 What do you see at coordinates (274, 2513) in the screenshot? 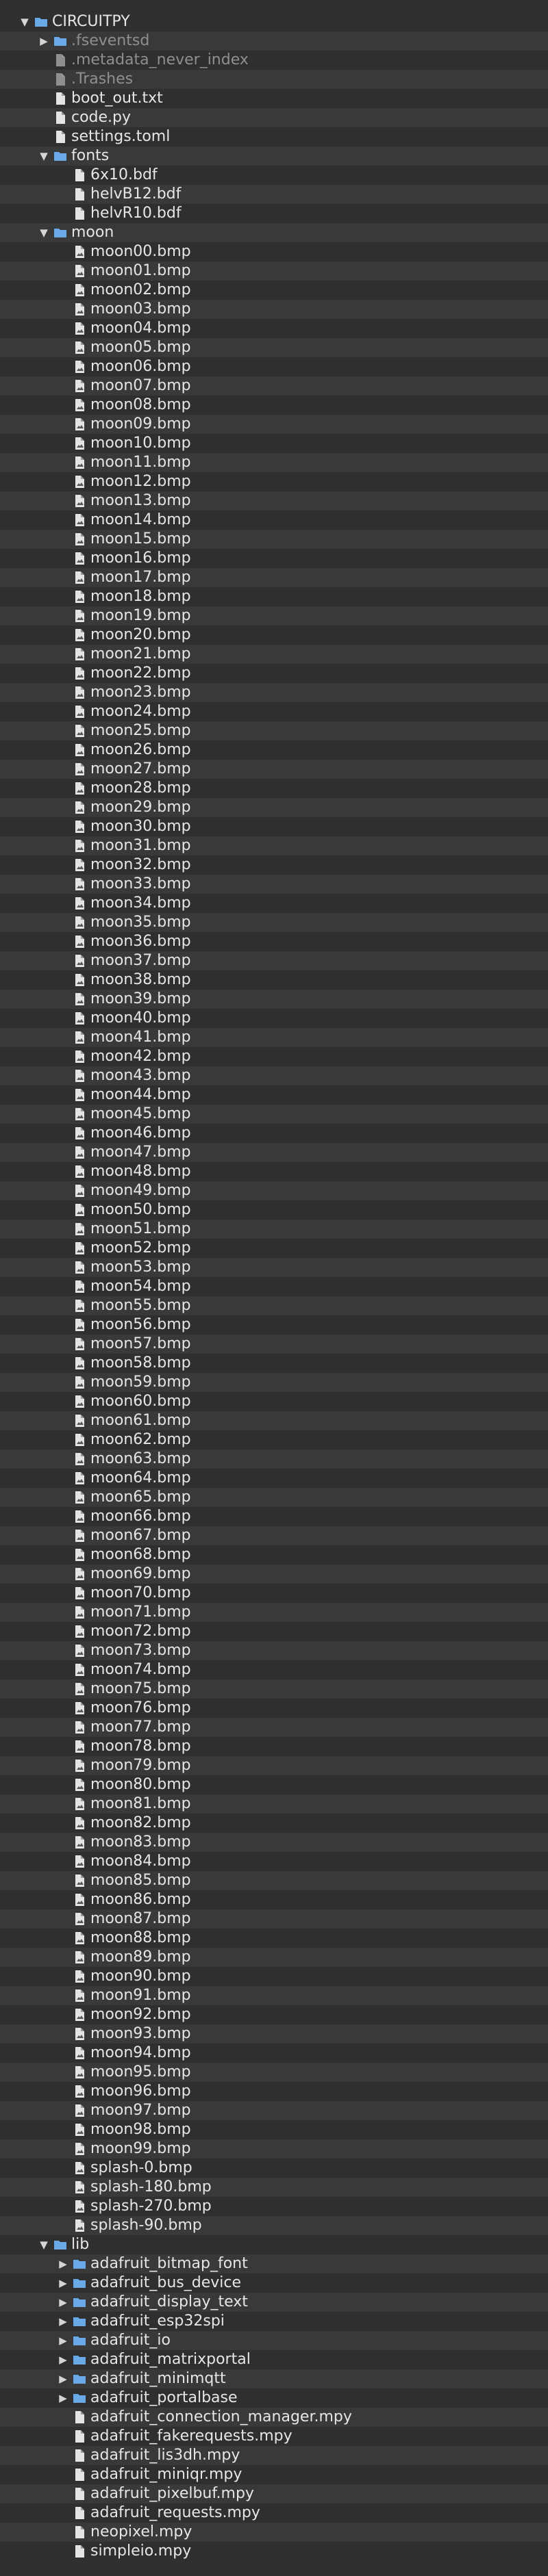
I see `file-row: adafruit_requests.mpy` at bounding box center [274, 2513].